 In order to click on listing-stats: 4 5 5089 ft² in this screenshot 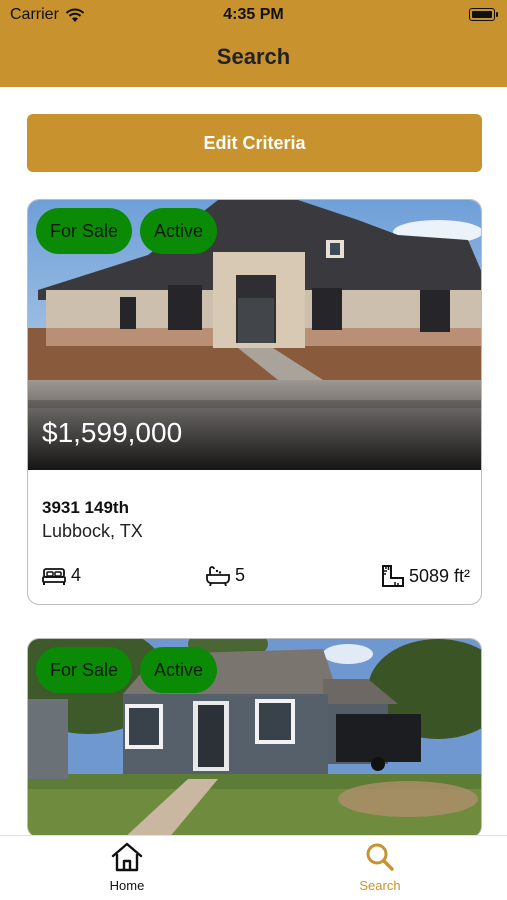, I will do `click(256, 577)`.